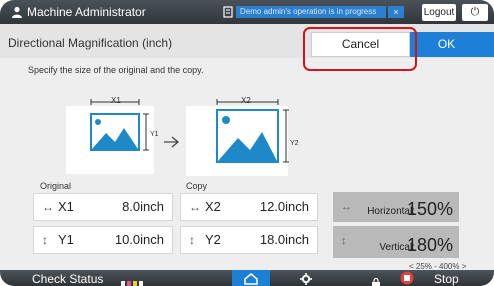 The height and width of the screenshot is (286, 494). I want to click on document-icon, so click(229, 12).